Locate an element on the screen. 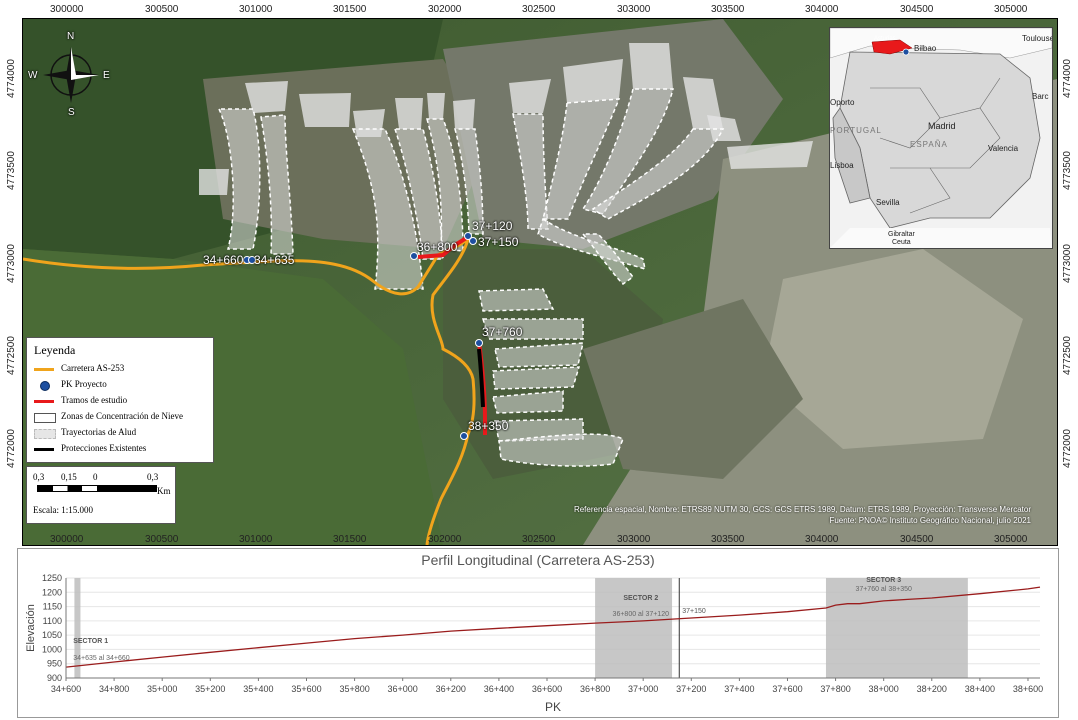 The image size is (1078, 720). y-axis-title: Elevación is located at coordinates (31, 628).